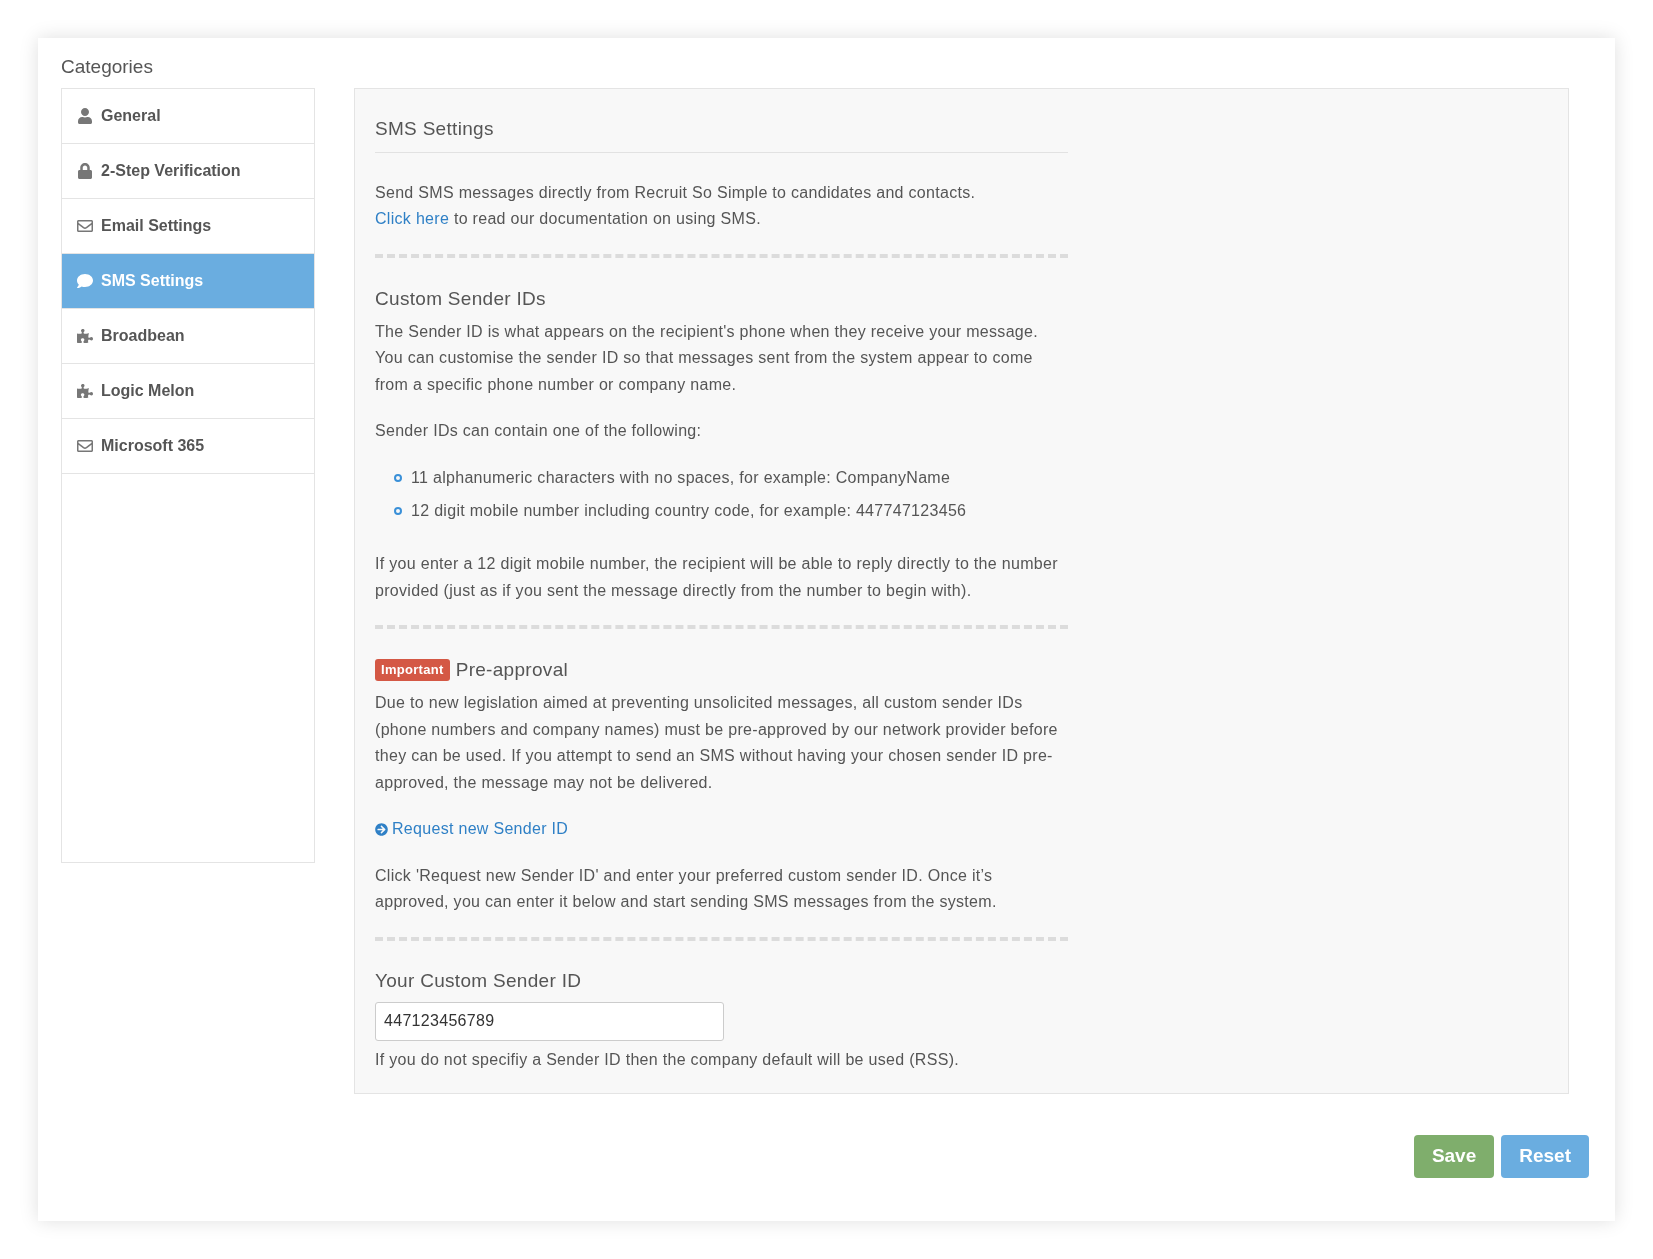 This screenshot has width=1653, height=1259. Describe the element at coordinates (472, 829) in the screenshot. I see `request-sender-id-link: Request new Sender ID` at that location.